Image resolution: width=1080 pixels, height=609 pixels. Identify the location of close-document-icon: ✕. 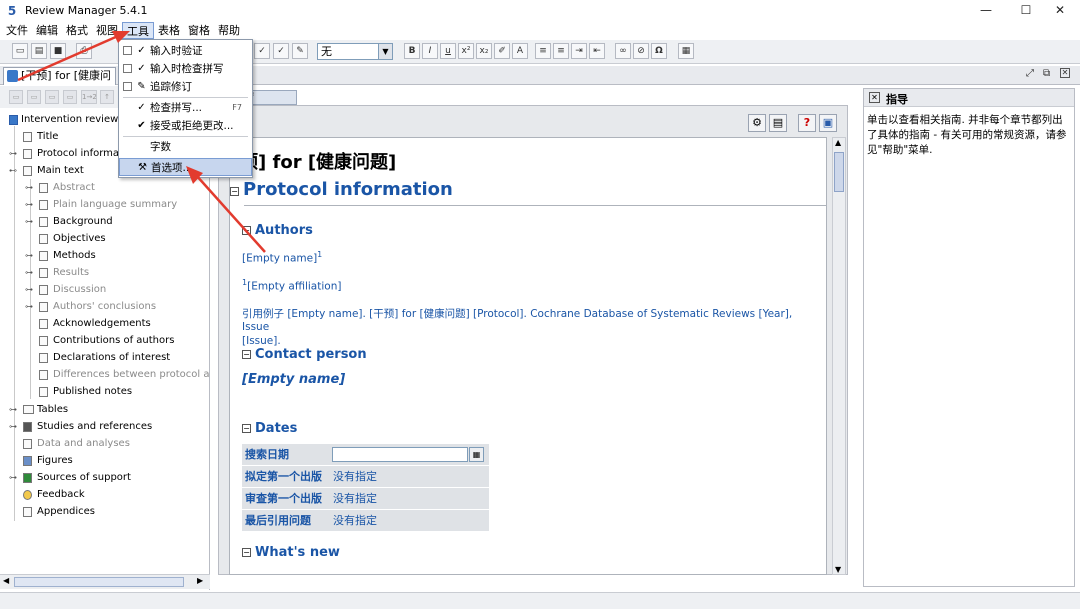
(1065, 73).